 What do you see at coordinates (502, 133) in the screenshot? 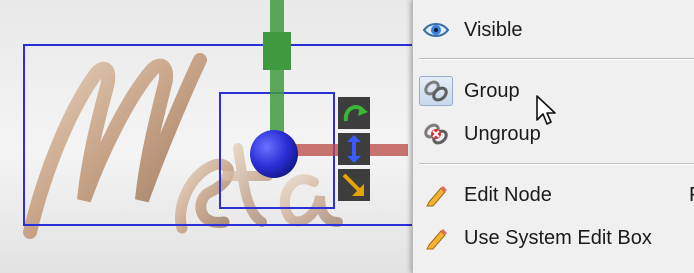
I see `menu-item-ungroup-label: Ungroup` at bounding box center [502, 133].